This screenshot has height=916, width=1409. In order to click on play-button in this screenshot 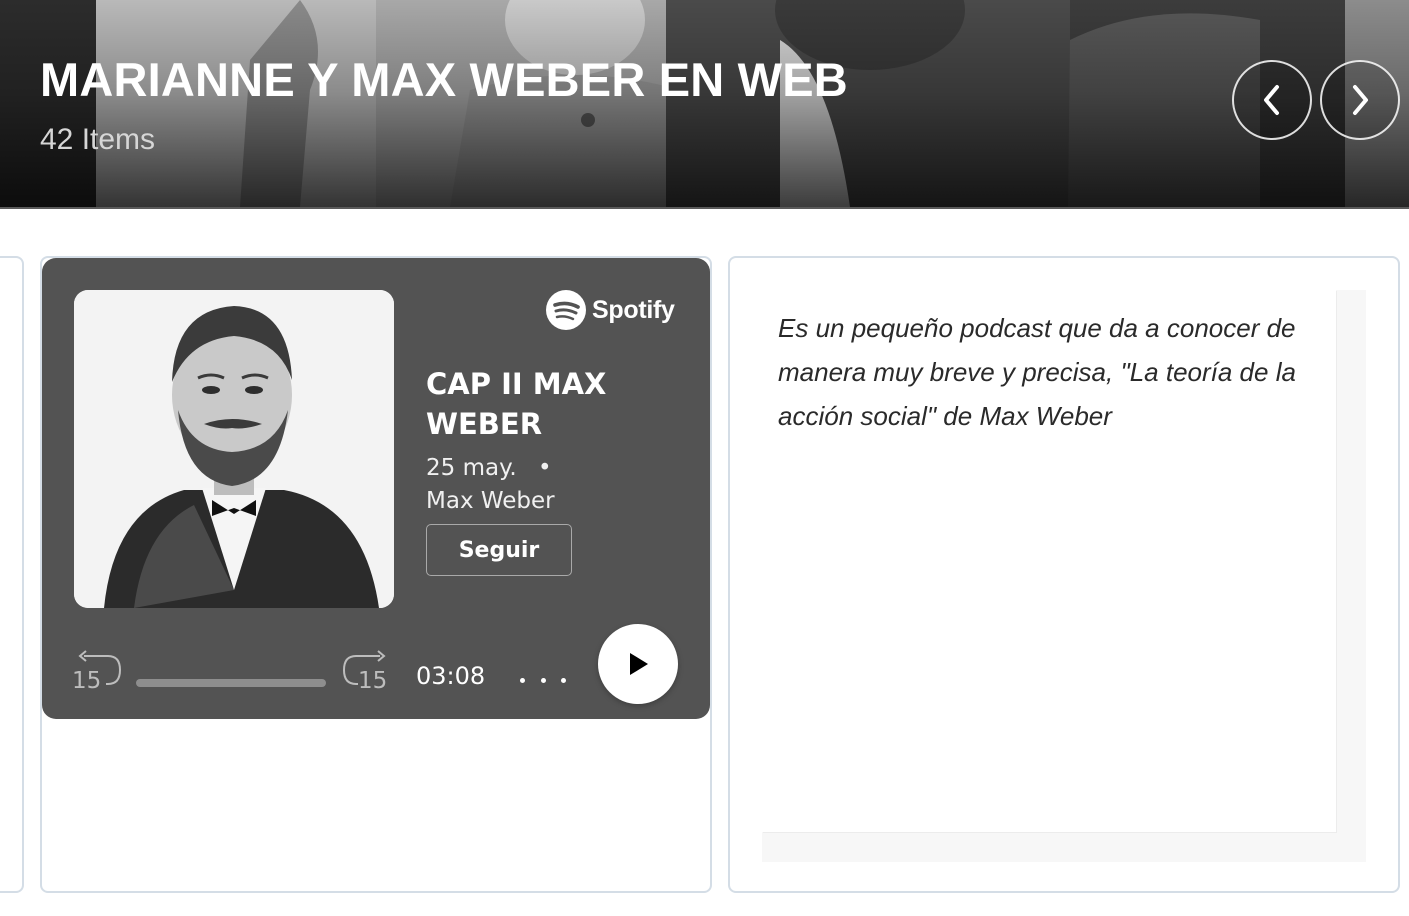, I will do `click(638, 664)`.